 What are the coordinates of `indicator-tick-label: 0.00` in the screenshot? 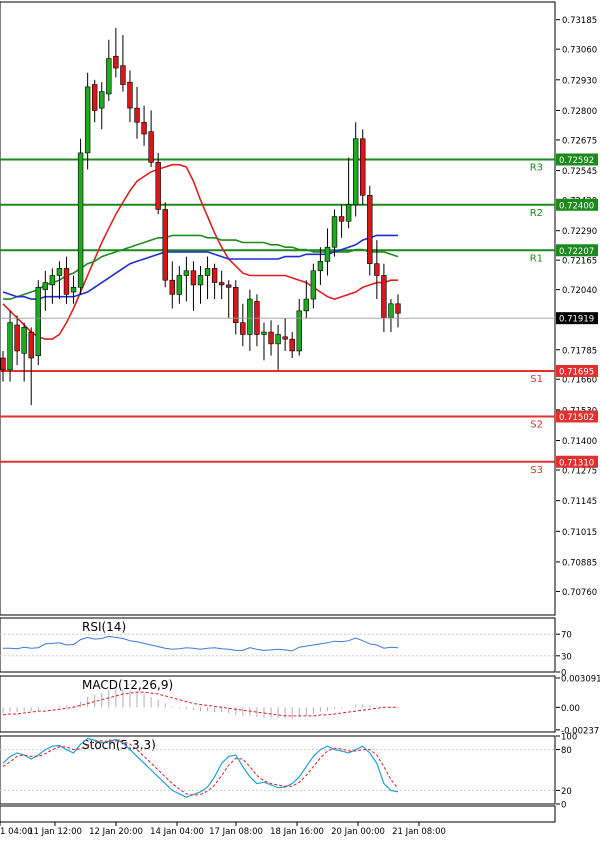 It's located at (570, 709).